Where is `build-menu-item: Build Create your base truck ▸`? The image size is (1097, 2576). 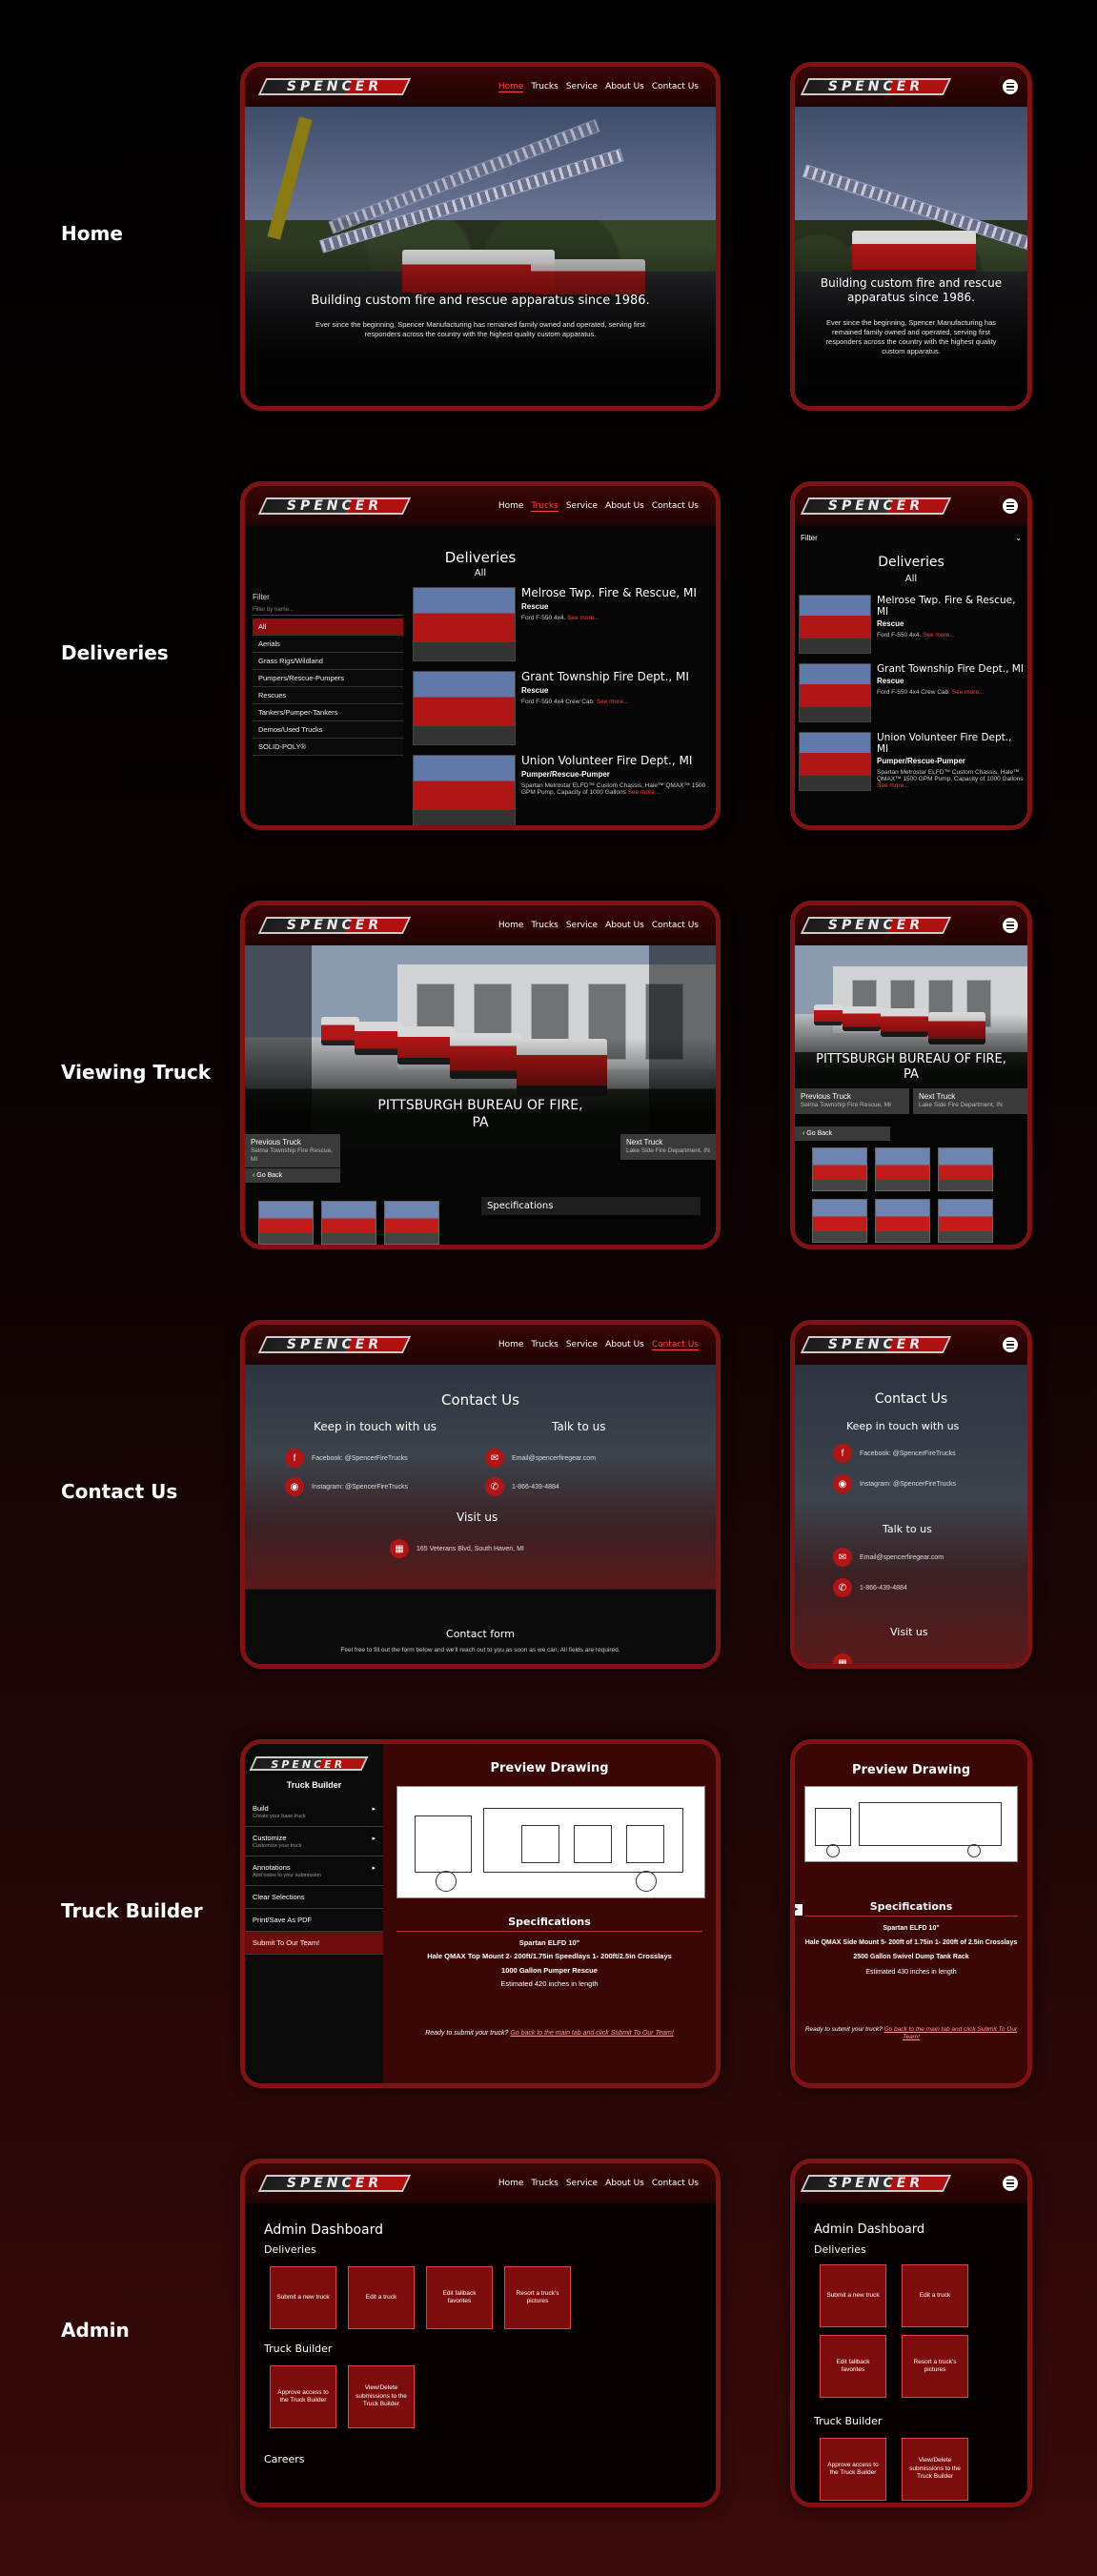 build-menu-item: Build Create your base truck ▸ is located at coordinates (314, 1812).